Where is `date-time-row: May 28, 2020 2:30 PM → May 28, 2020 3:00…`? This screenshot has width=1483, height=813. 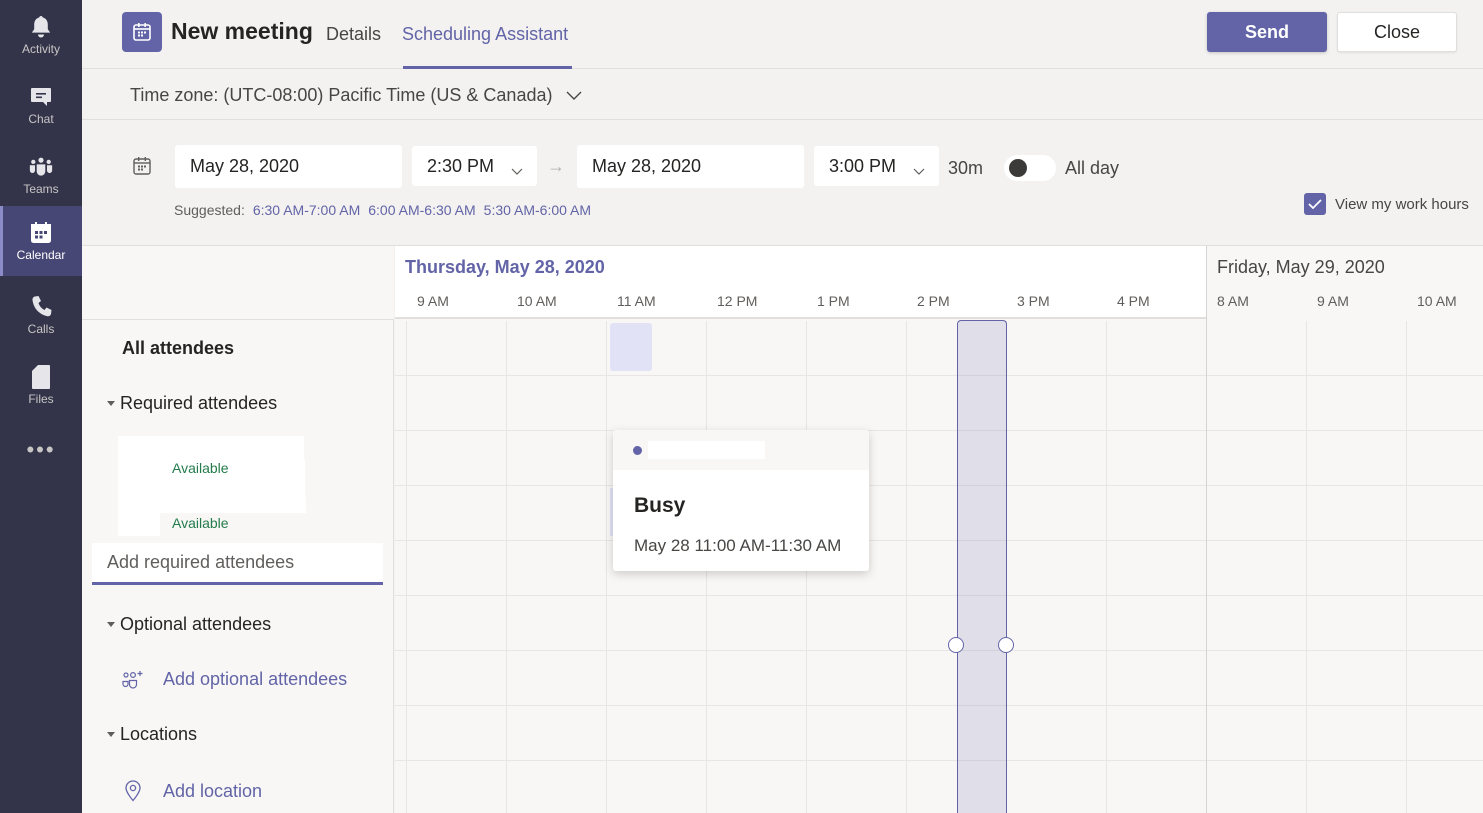
date-time-row: May 28, 2020 2:30 PM → May 28, 2020 3:00… is located at coordinates (782, 183).